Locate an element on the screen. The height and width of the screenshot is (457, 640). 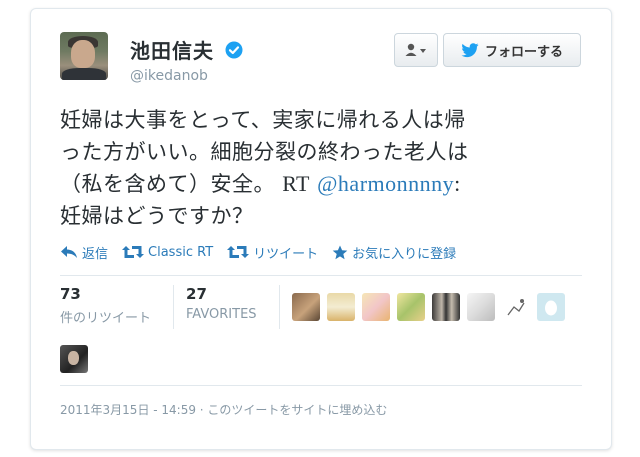
user-actions-button is located at coordinates (416, 50).